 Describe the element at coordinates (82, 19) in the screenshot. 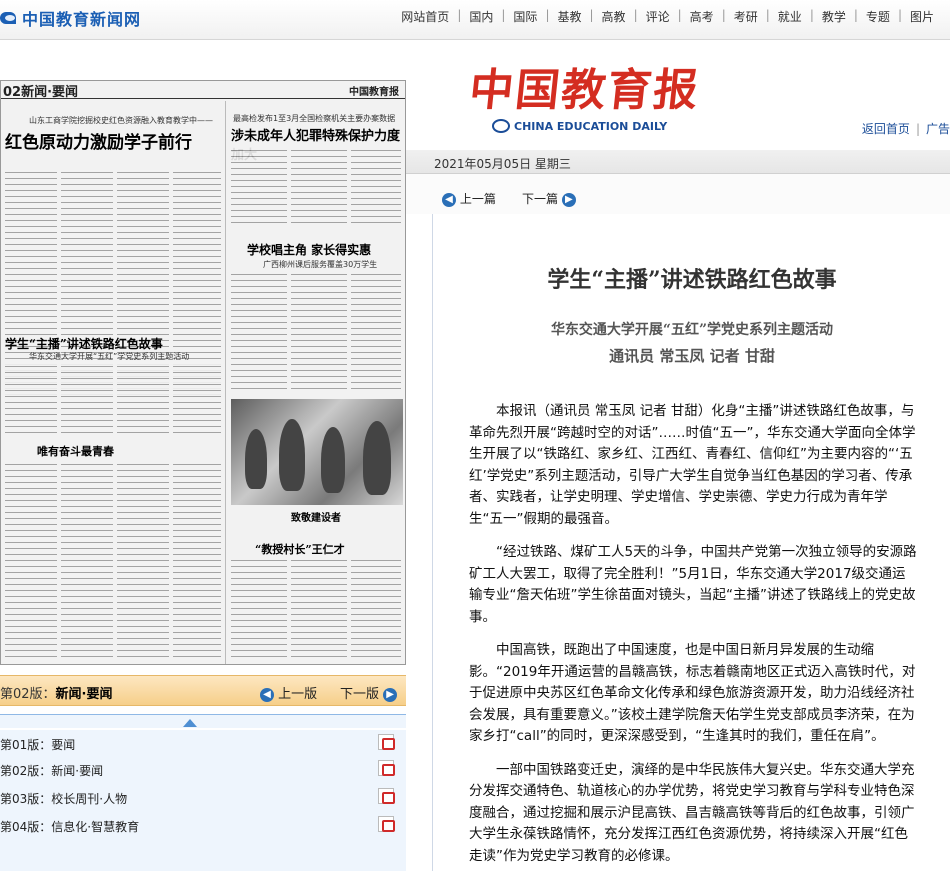

I see `site-name: 中国教育新闻网` at that location.